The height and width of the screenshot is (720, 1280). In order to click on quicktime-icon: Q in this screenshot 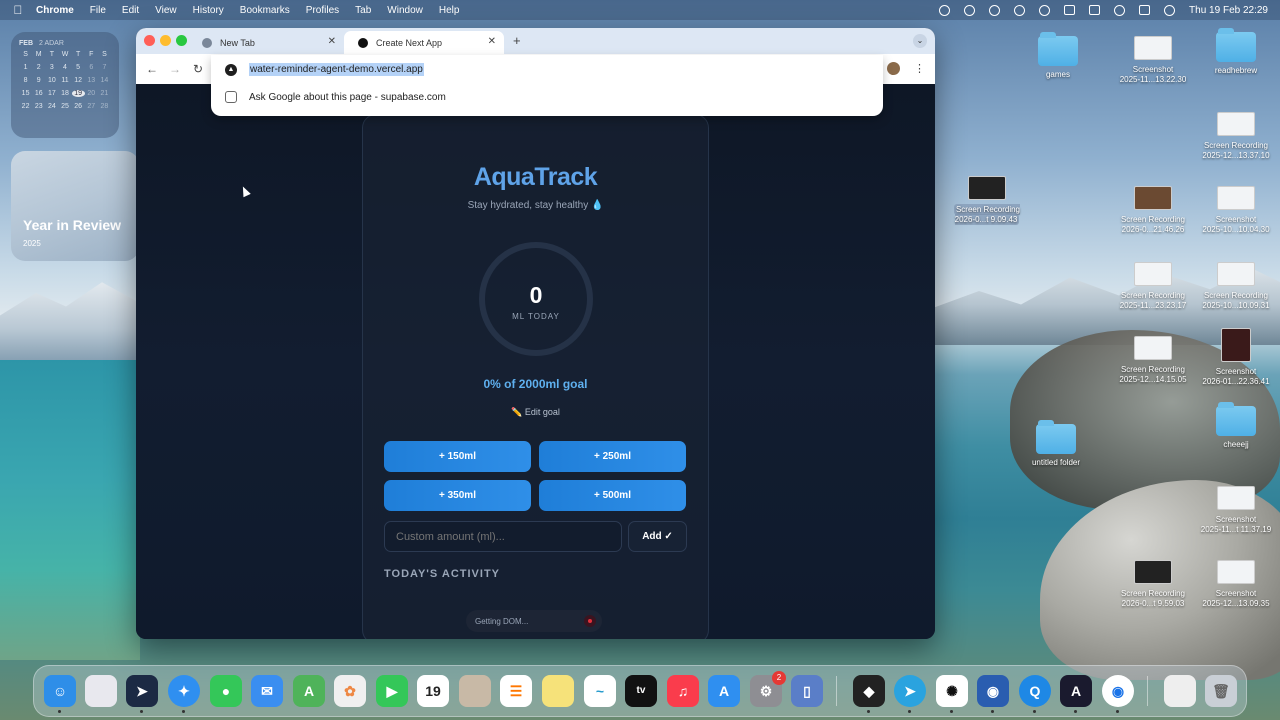, I will do `click(1035, 691)`.